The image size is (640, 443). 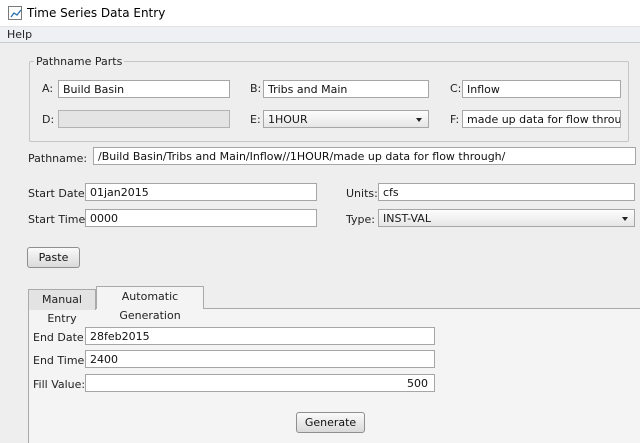 What do you see at coordinates (58, 158) in the screenshot?
I see `pathname-label: Pathname:` at bounding box center [58, 158].